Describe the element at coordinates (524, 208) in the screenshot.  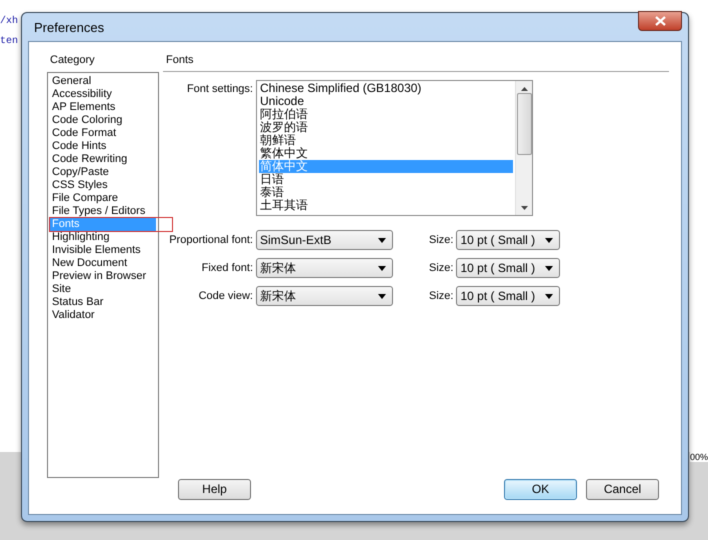
I see `scroll-down-icon` at that location.